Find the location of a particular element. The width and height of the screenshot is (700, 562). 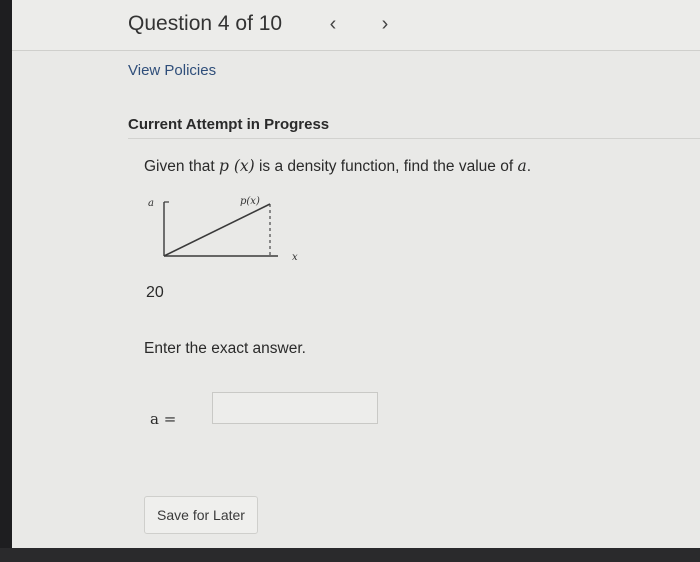

answer-label: a = is located at coordinates (163, 419).